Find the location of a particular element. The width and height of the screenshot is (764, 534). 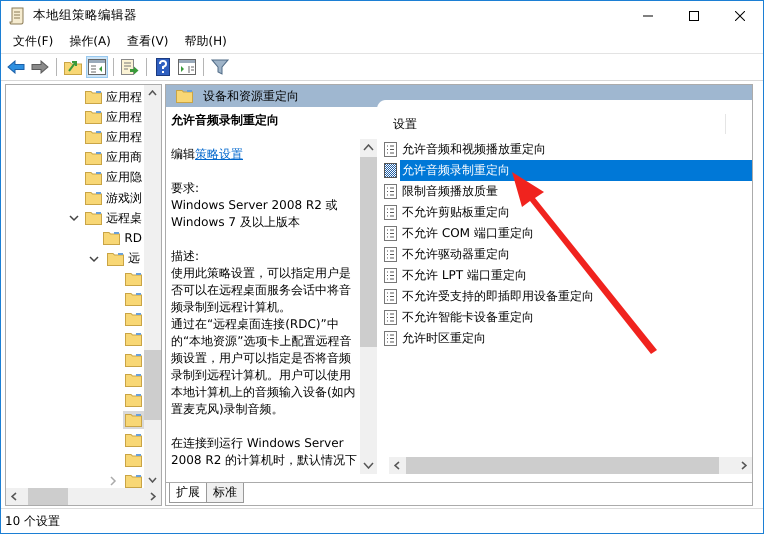

view-tab: 标准 is located at coordinates (225, 493).